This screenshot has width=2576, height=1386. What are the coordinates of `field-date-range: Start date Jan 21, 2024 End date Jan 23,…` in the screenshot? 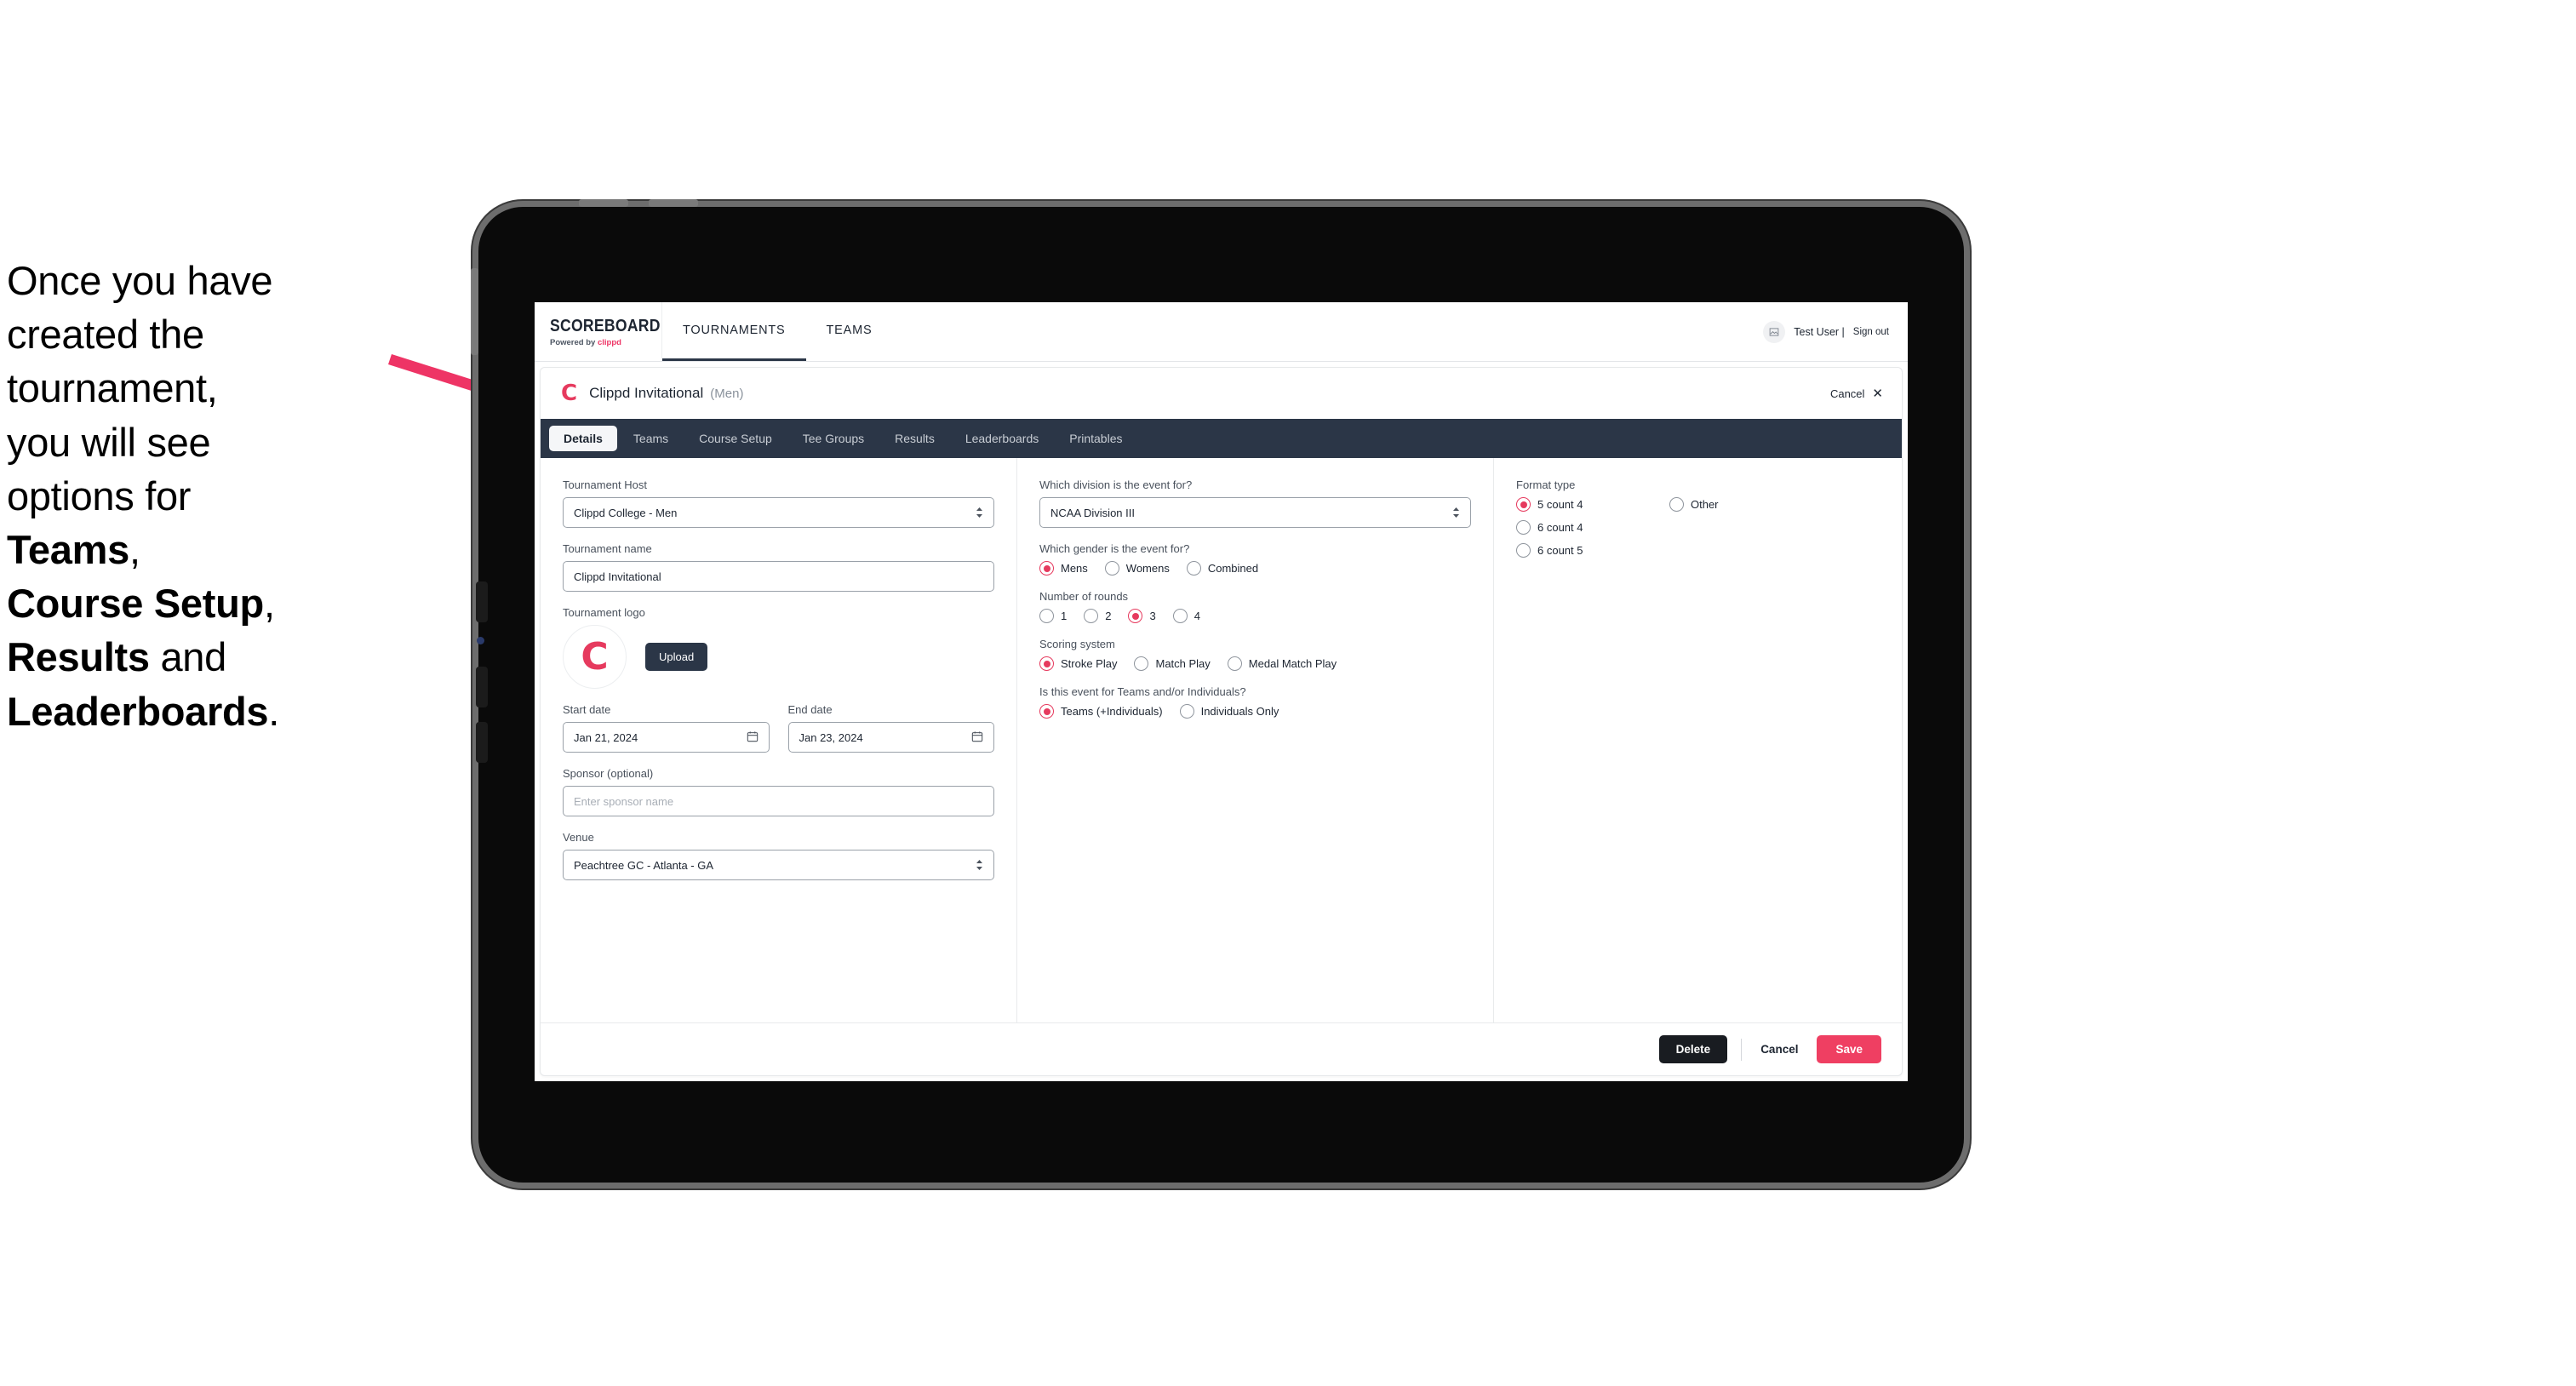 It's located at (778, 728).